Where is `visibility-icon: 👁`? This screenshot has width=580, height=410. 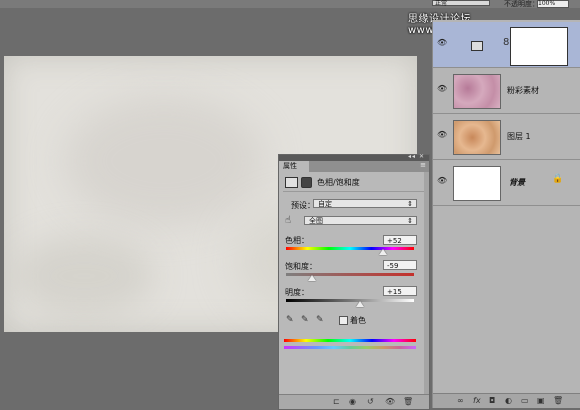
visibility-icon: 👁 is located at coordinates (390, 401).